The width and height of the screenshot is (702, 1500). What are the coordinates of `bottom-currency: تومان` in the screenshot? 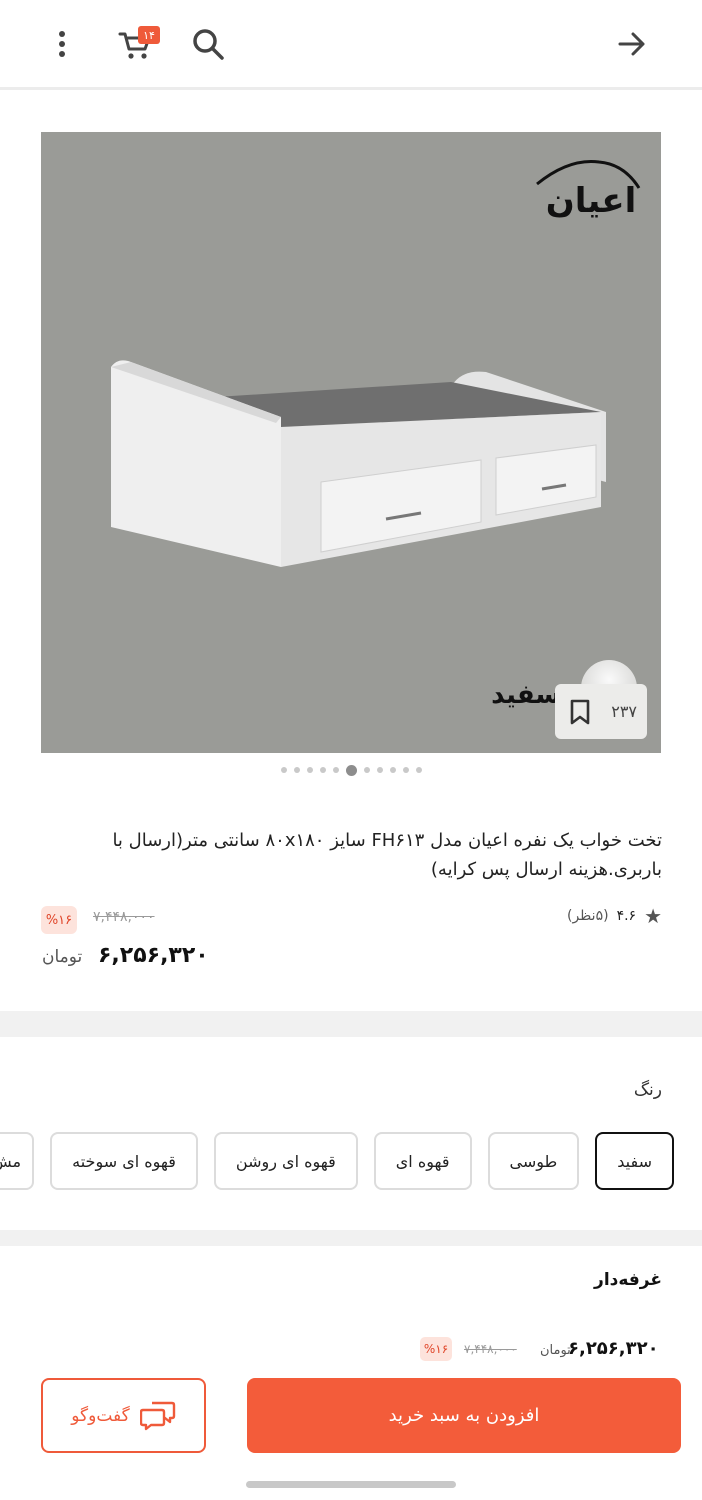 It's located at (555, 1350).